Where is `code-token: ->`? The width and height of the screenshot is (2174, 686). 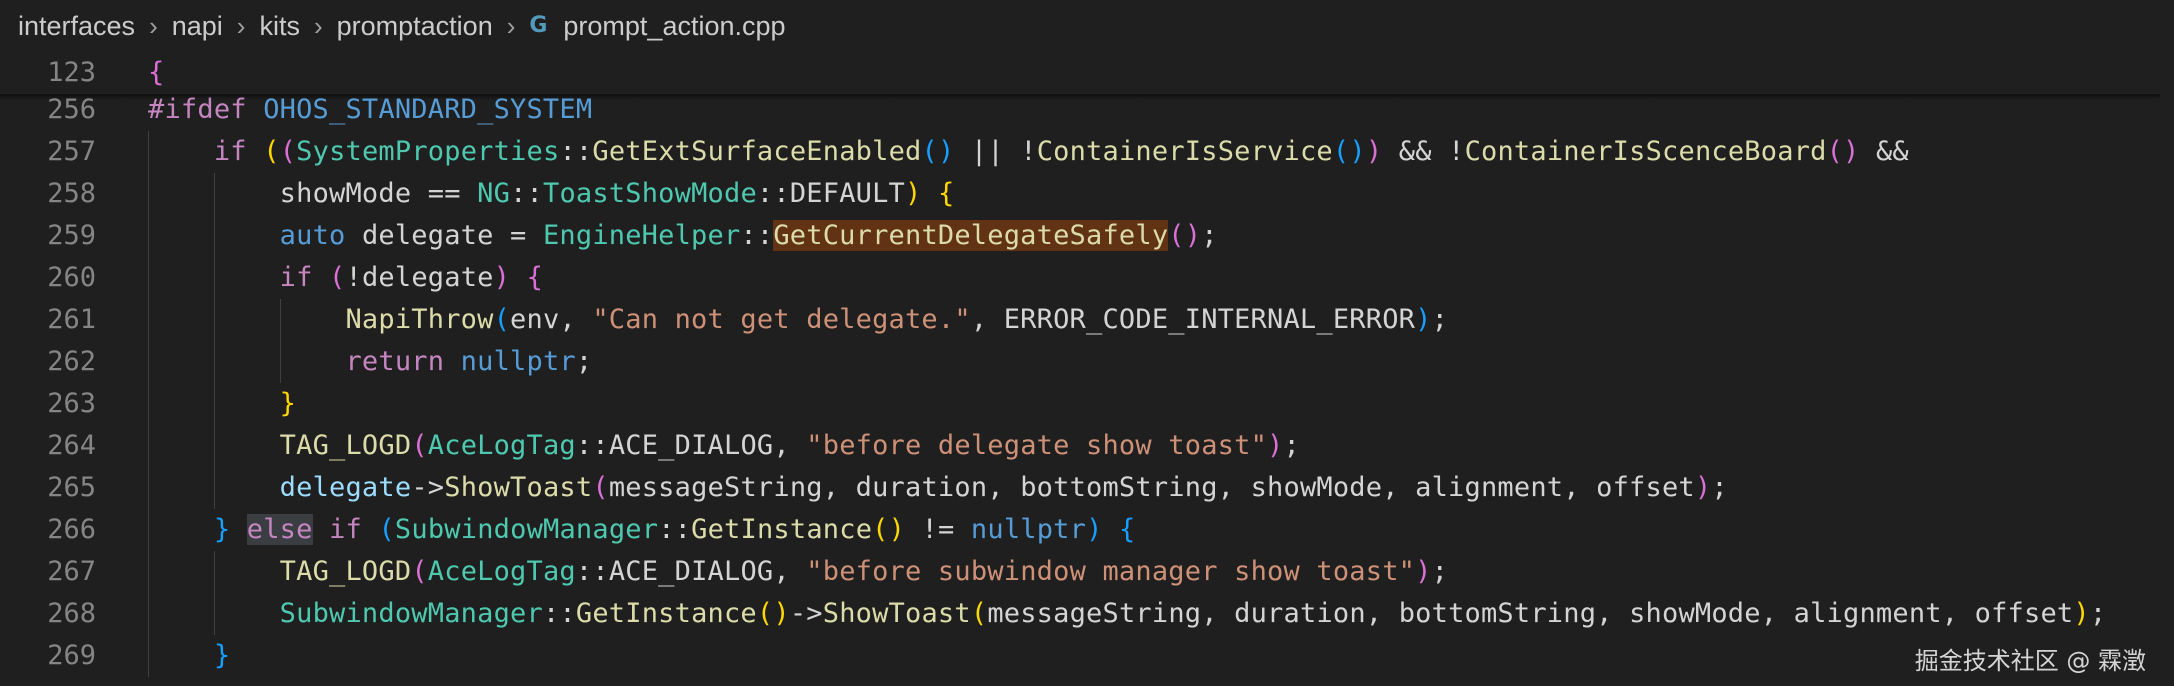 code-token: -> is located at coordinates (806, 613).